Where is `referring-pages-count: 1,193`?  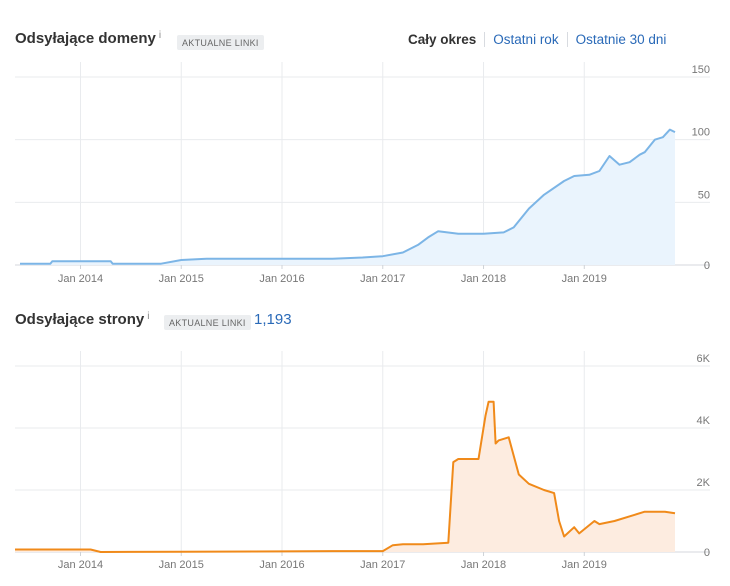
referring-pages-count: 1,193 is located at coordinates (273, 319).